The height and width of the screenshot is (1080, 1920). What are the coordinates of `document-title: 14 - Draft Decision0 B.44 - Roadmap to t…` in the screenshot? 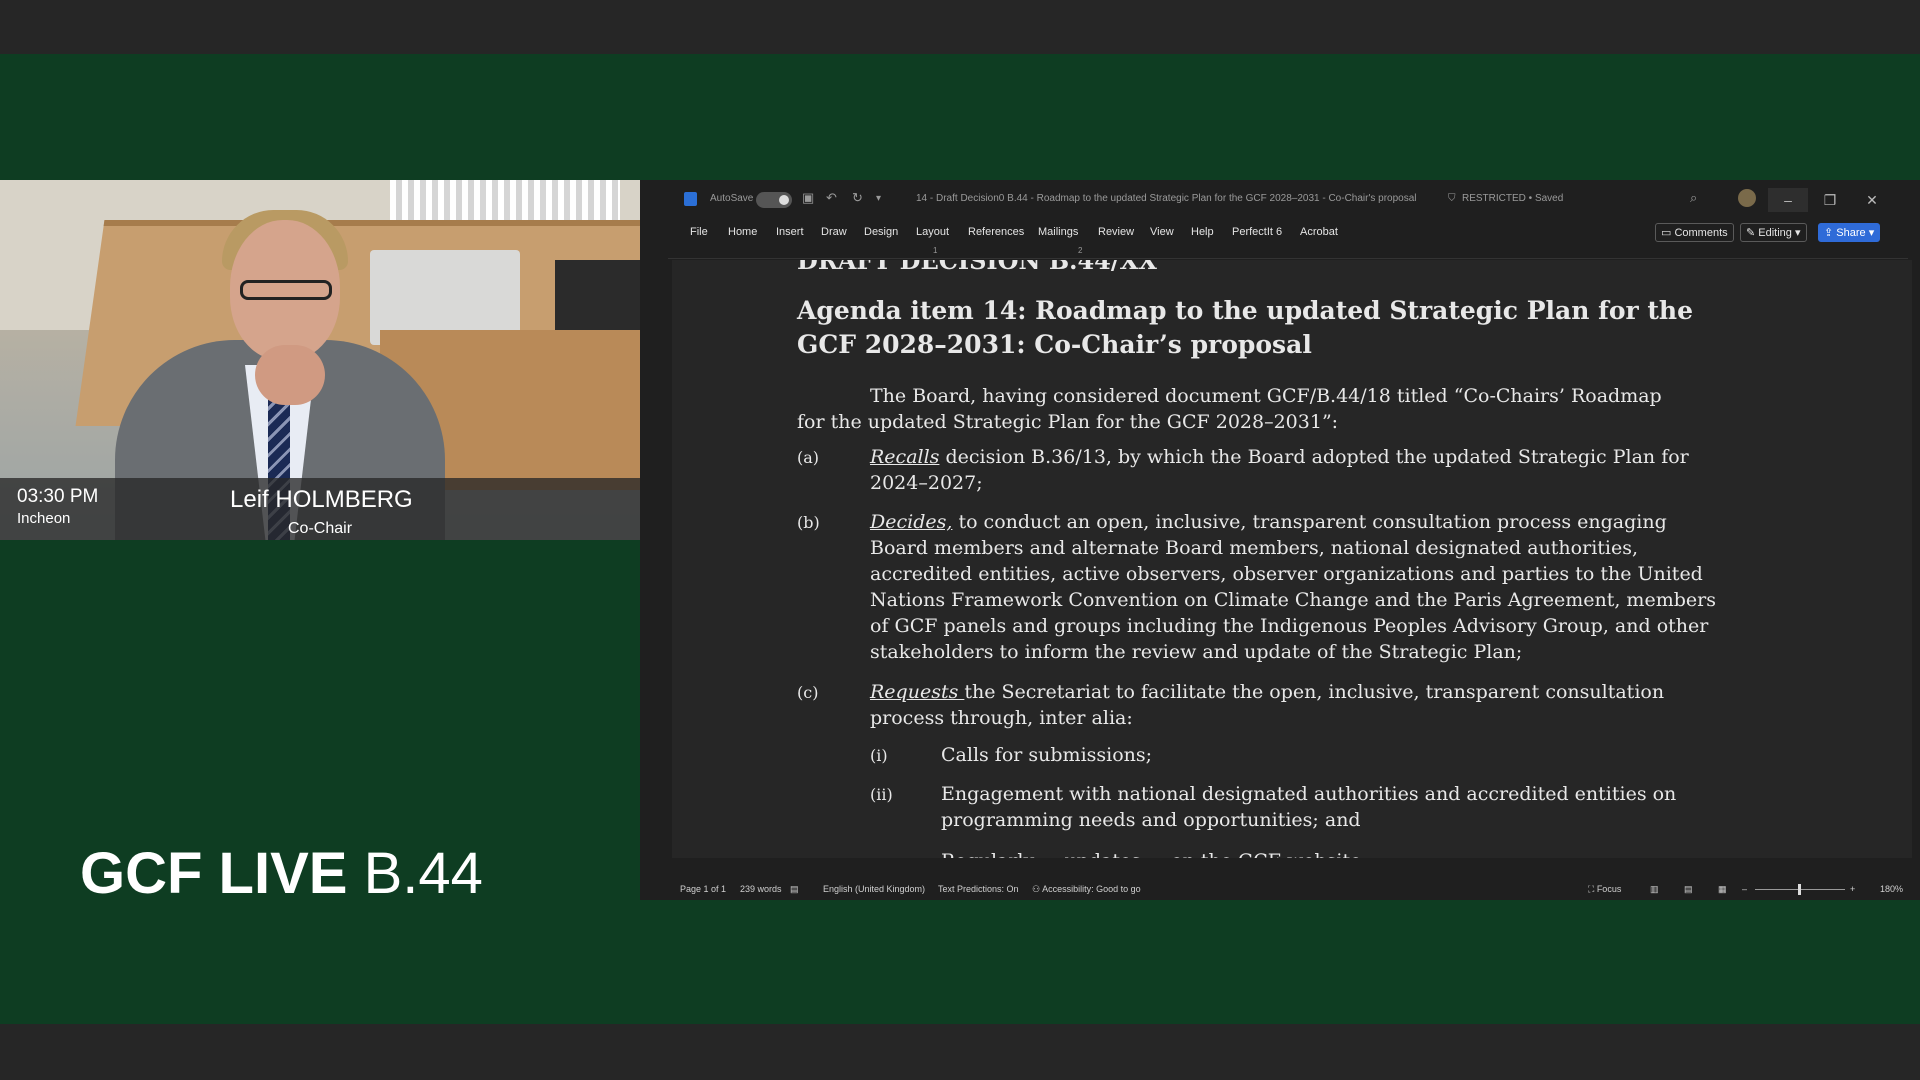 It's located at (1166, 198).